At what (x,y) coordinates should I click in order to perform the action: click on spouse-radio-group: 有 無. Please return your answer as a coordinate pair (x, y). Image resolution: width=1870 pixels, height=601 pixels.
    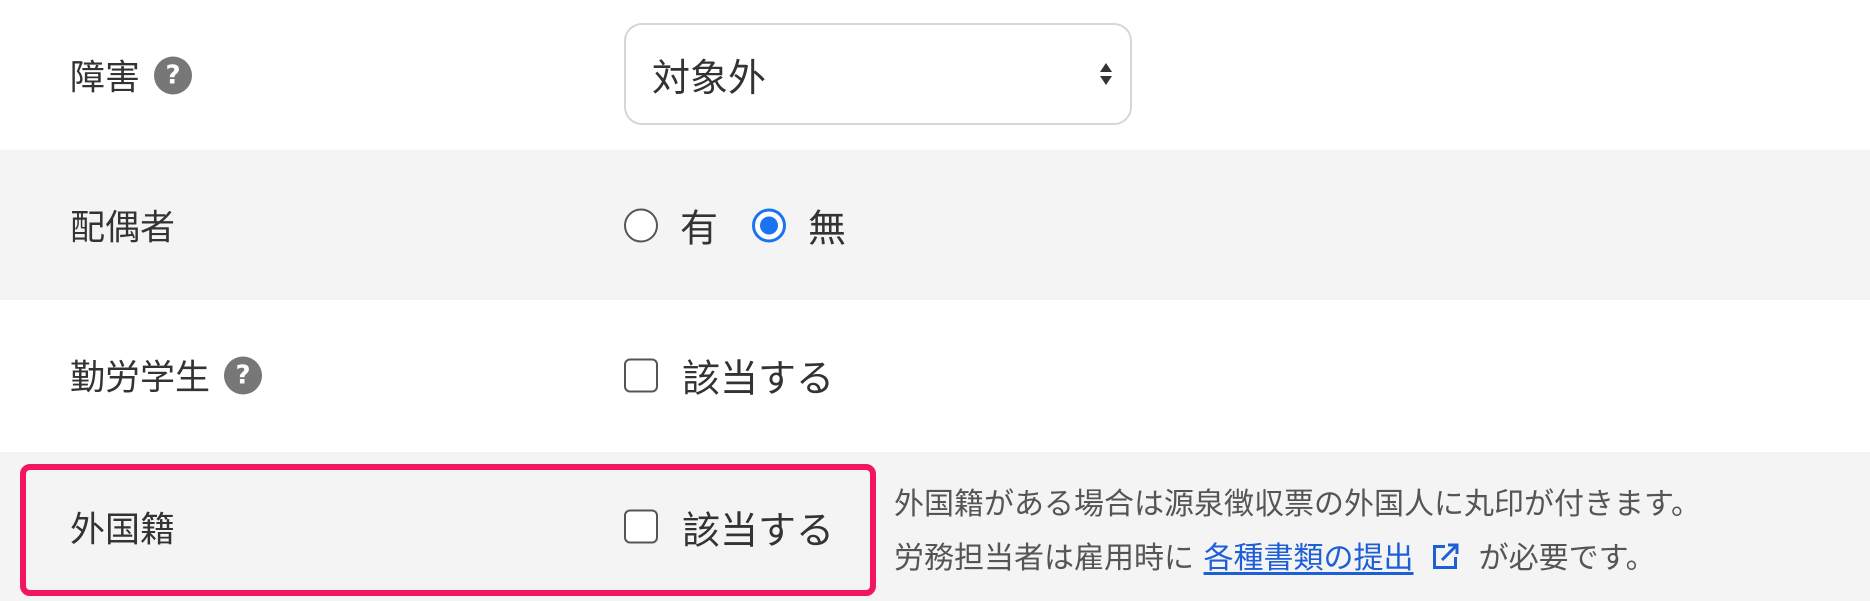
    Looking at the image, I should click on (752, 225).